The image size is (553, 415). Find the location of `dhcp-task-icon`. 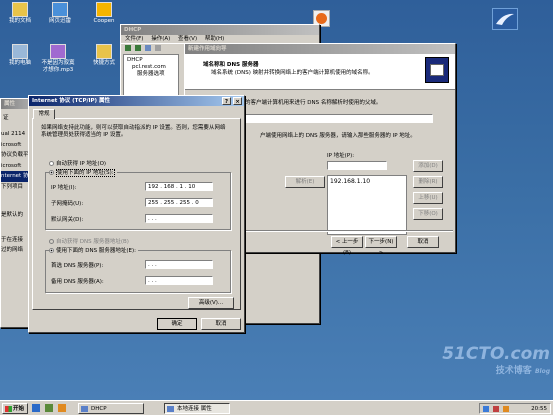

dhcp-task-icon is located at coordinates (84, 409).